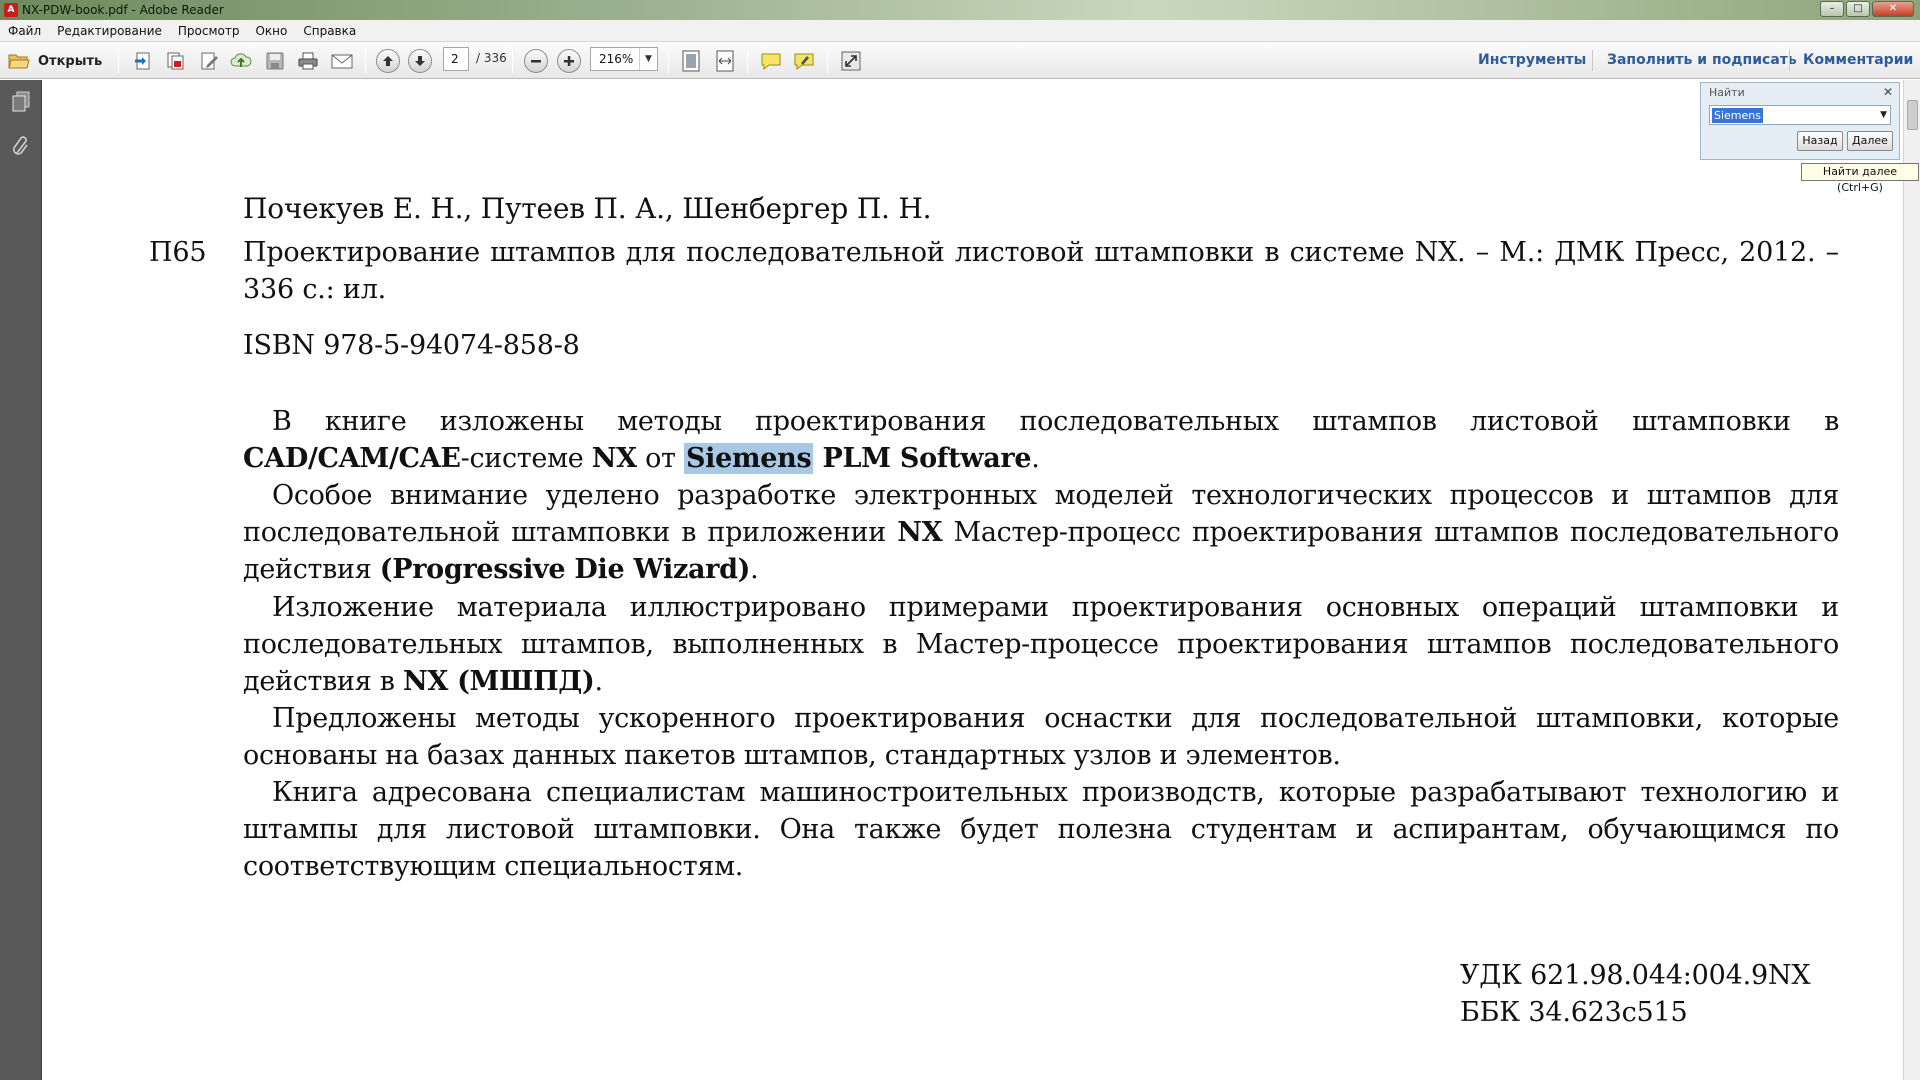 This screenshot has width=1920, height=1080. I want to click on find-input: Siemens, so click(1737, 115).